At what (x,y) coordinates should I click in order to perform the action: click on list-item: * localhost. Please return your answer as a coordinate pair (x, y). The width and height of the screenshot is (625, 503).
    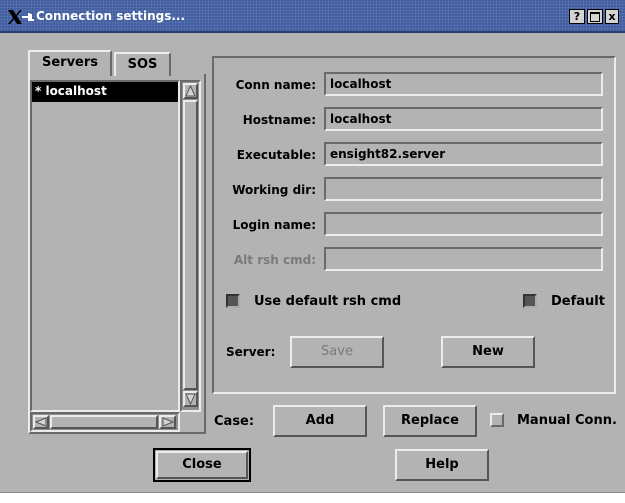
    Looking at the image, I should click on (105, 92).